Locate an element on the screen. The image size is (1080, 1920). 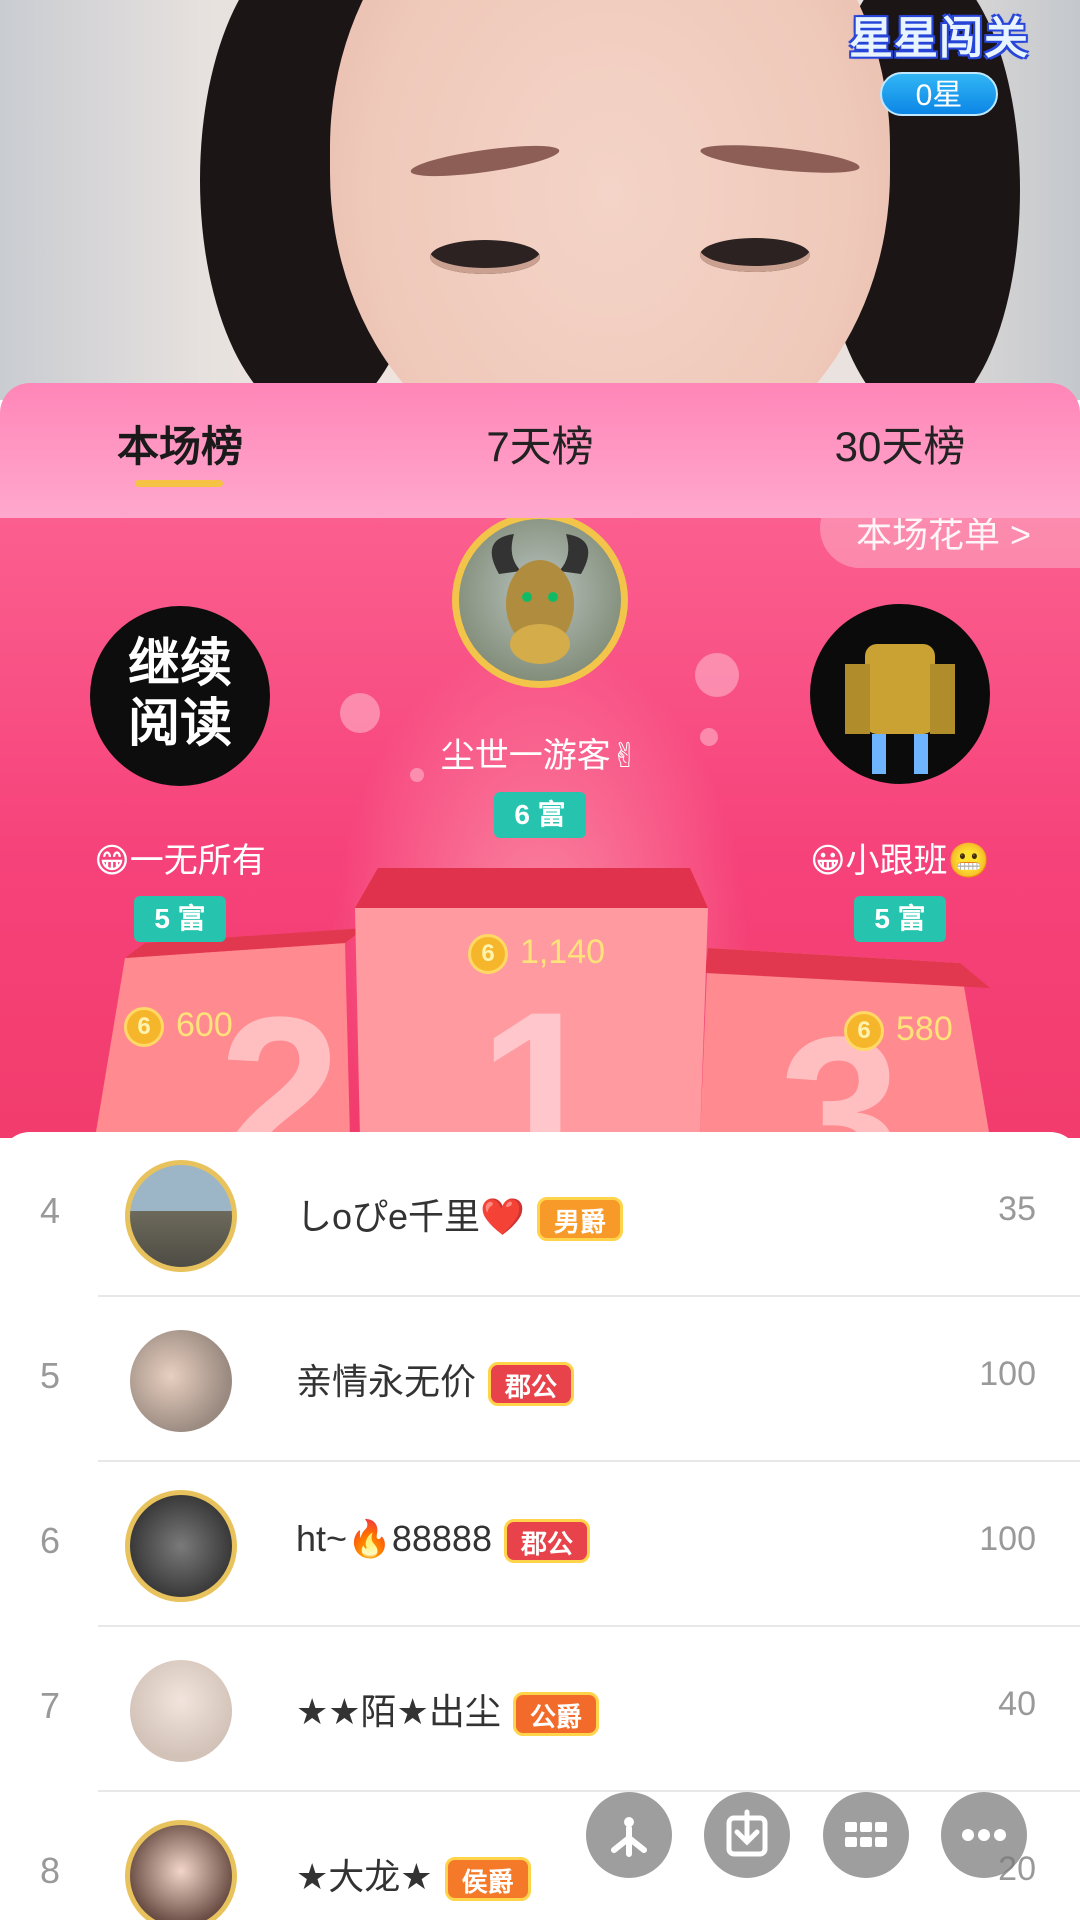
row-user: 亲情永无价 郡公 is located at coordinates (435, 1380).